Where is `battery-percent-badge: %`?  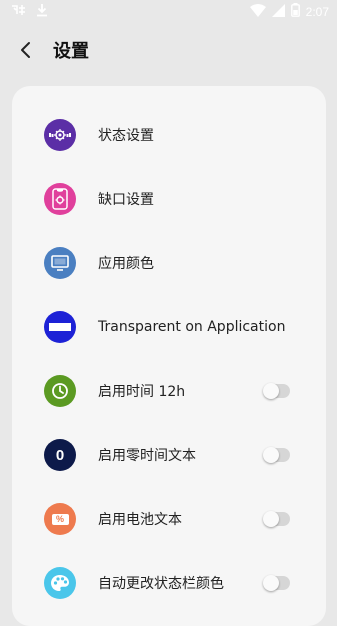 battery-percent-badge: % is located at coordinates (60, 519).